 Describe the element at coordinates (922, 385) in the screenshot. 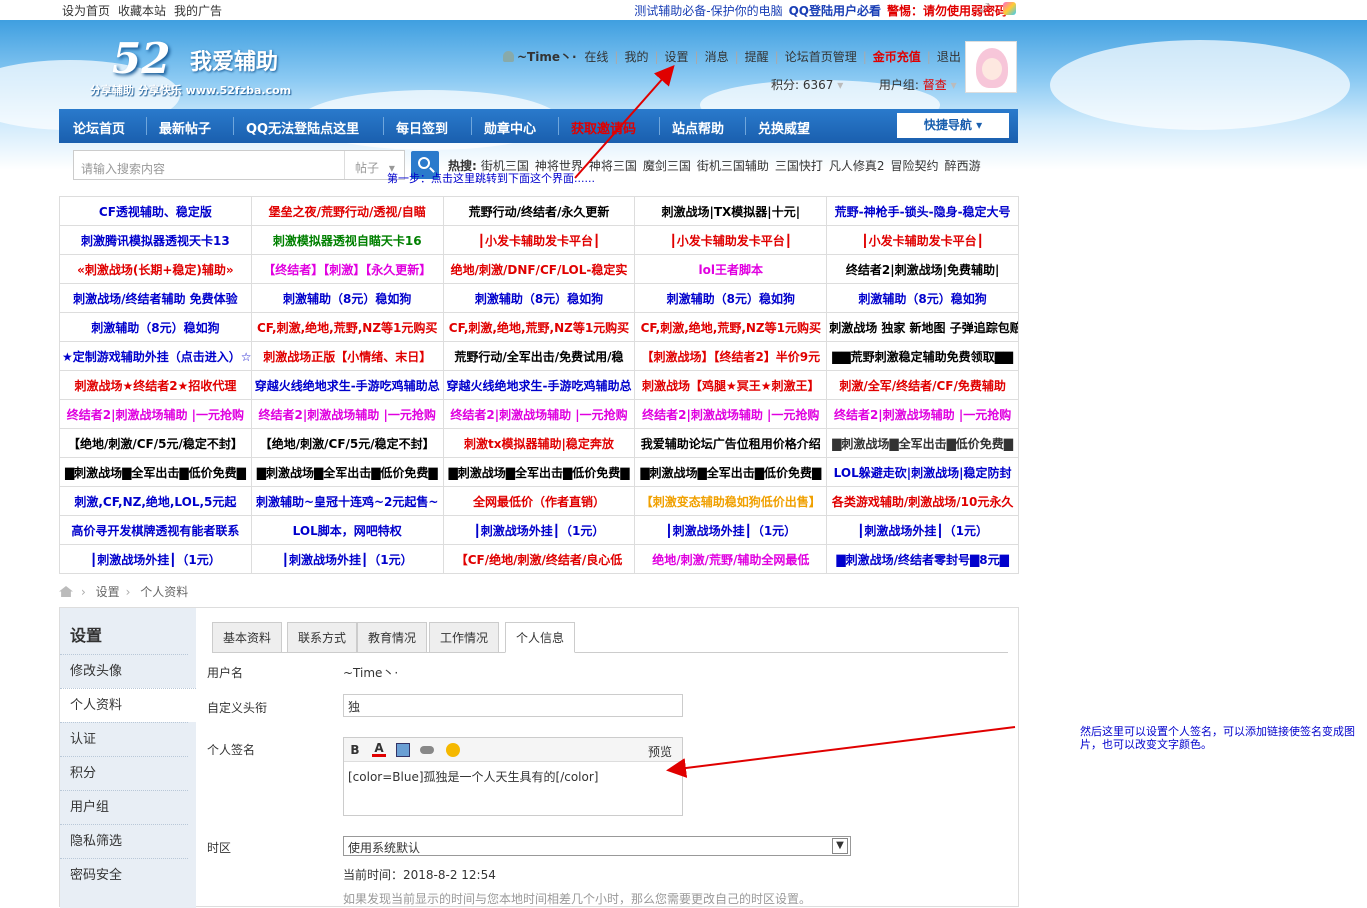

I see `ad-link: 刺激/全军/终结者/CF/免费辅助` at that location.